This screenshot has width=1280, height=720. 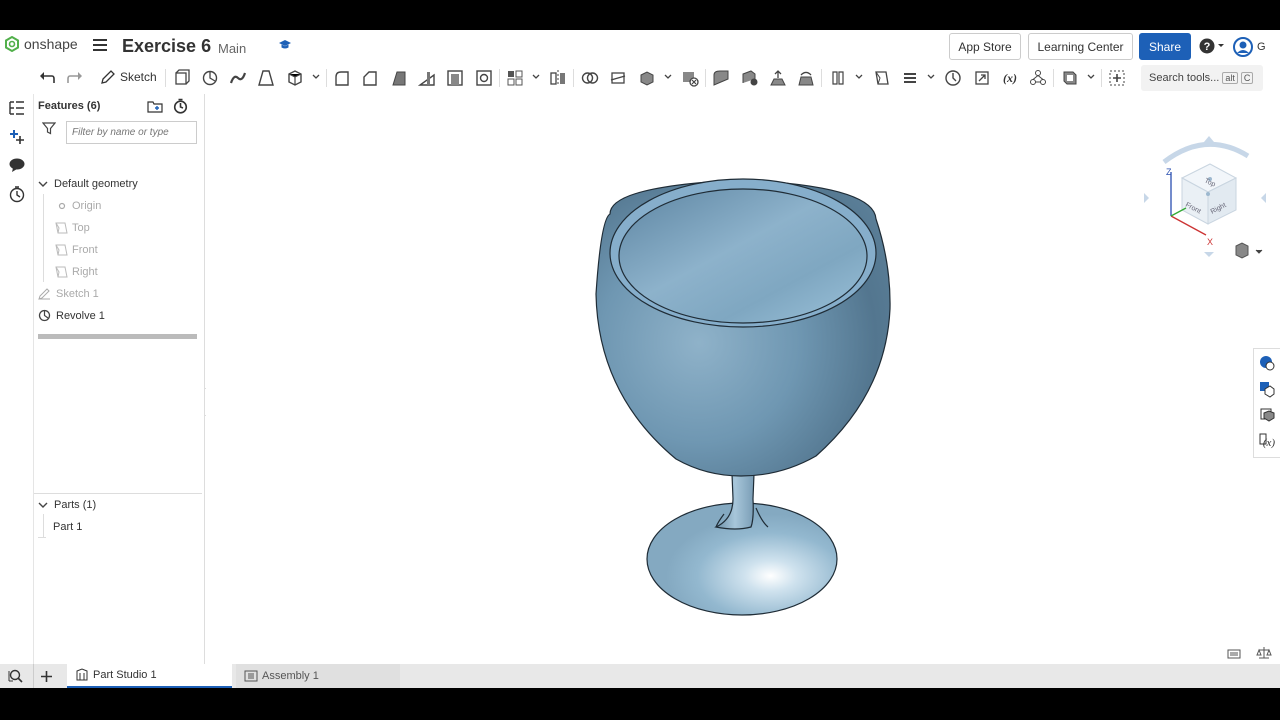 What do you see at coordinates (985, 46) in the screenshot?
I see `app-store-button: App Store` at bounding box center [985, 46].